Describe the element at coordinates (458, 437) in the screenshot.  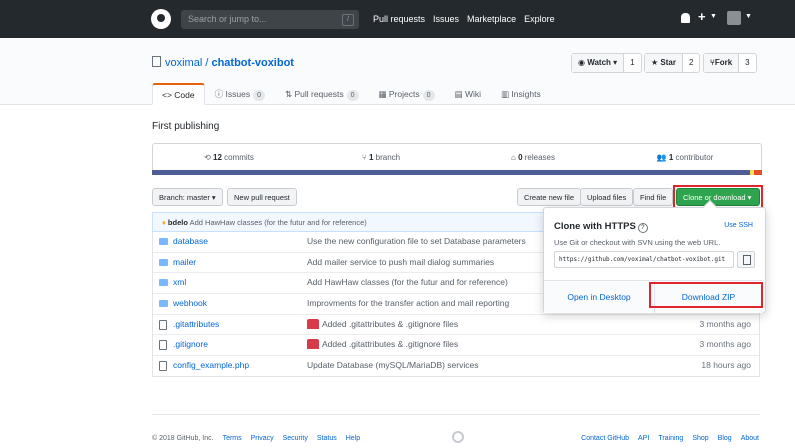
I see `github-footer-logo-icon` at that location.